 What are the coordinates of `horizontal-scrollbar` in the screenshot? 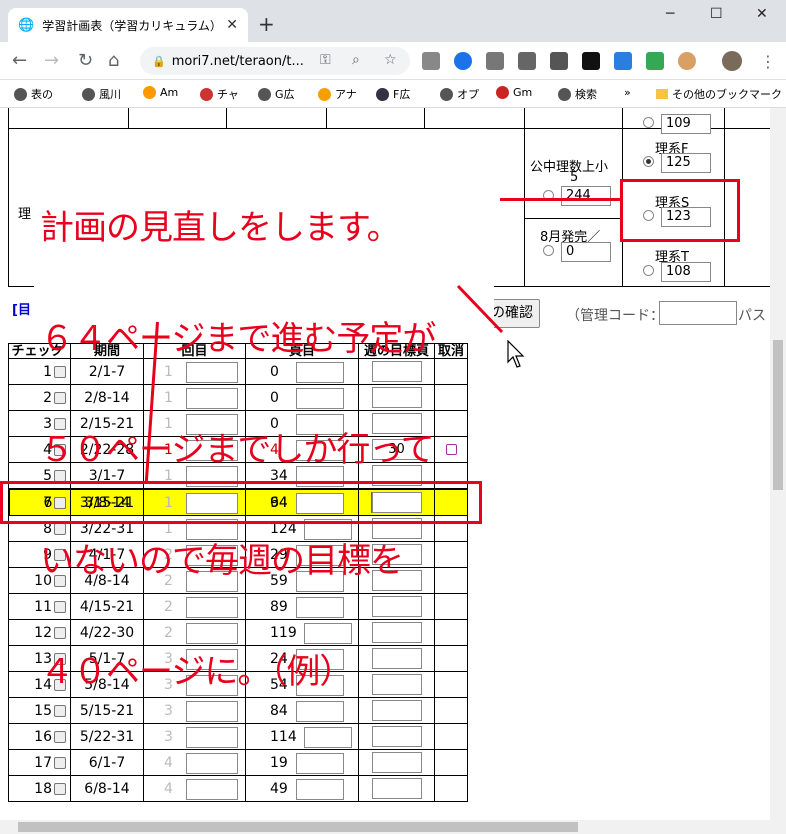 It's located at (393, 827).